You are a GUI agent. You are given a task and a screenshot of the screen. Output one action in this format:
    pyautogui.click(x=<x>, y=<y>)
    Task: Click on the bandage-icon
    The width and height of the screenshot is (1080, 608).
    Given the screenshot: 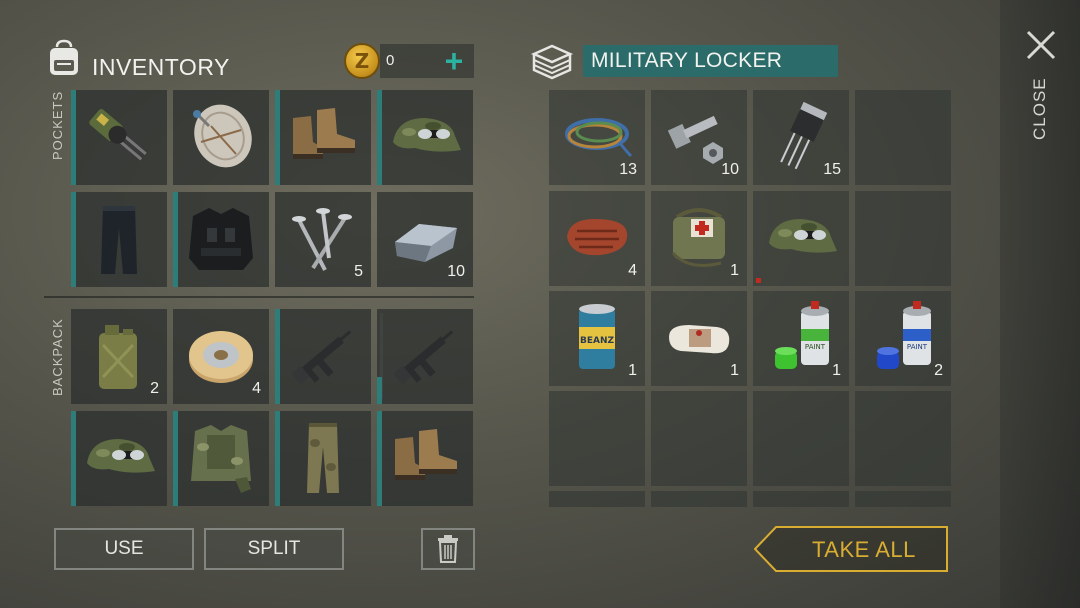 What is the action you would take?
    pyautogui.click(x=699, y=339)
    